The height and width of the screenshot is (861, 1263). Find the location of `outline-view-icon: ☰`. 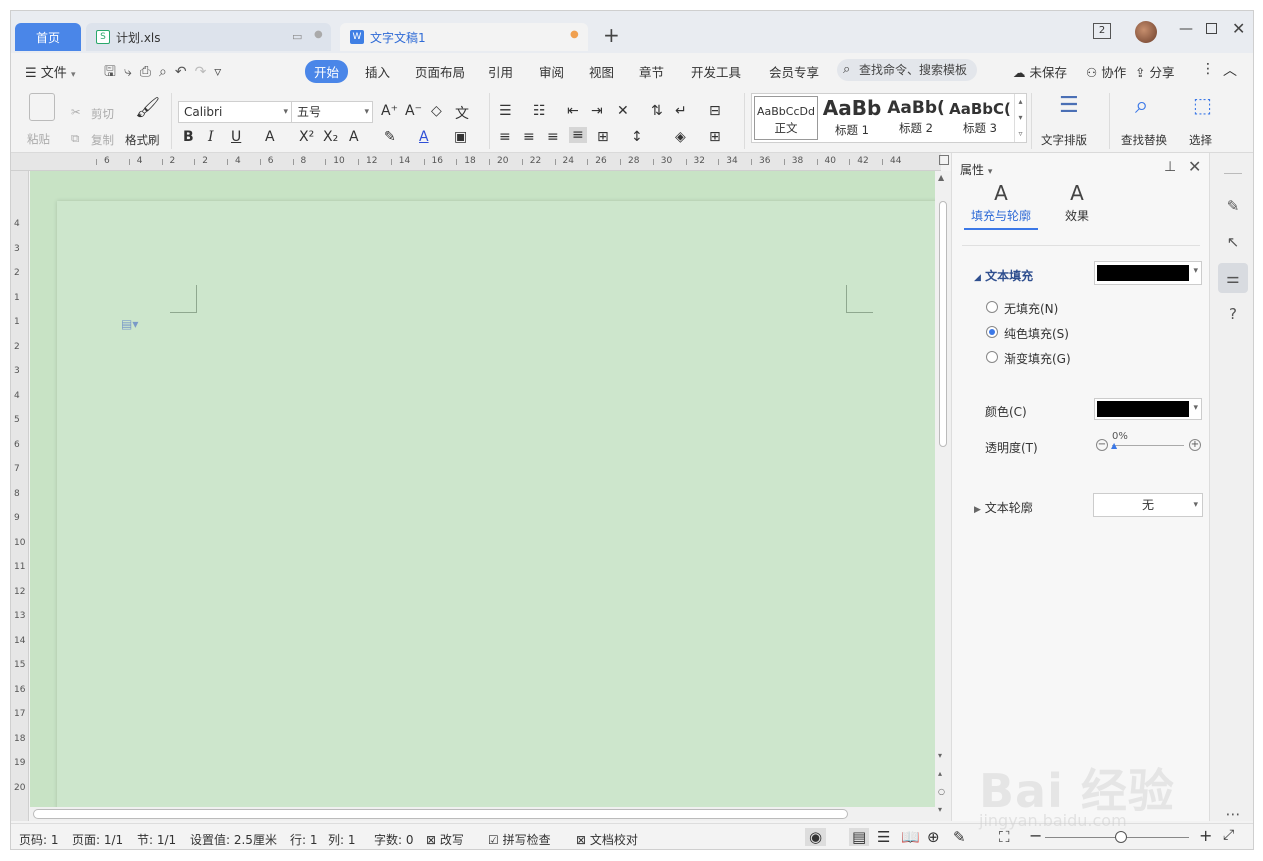

outline-view-icon: ☰ is located at coordinates (883, 837).